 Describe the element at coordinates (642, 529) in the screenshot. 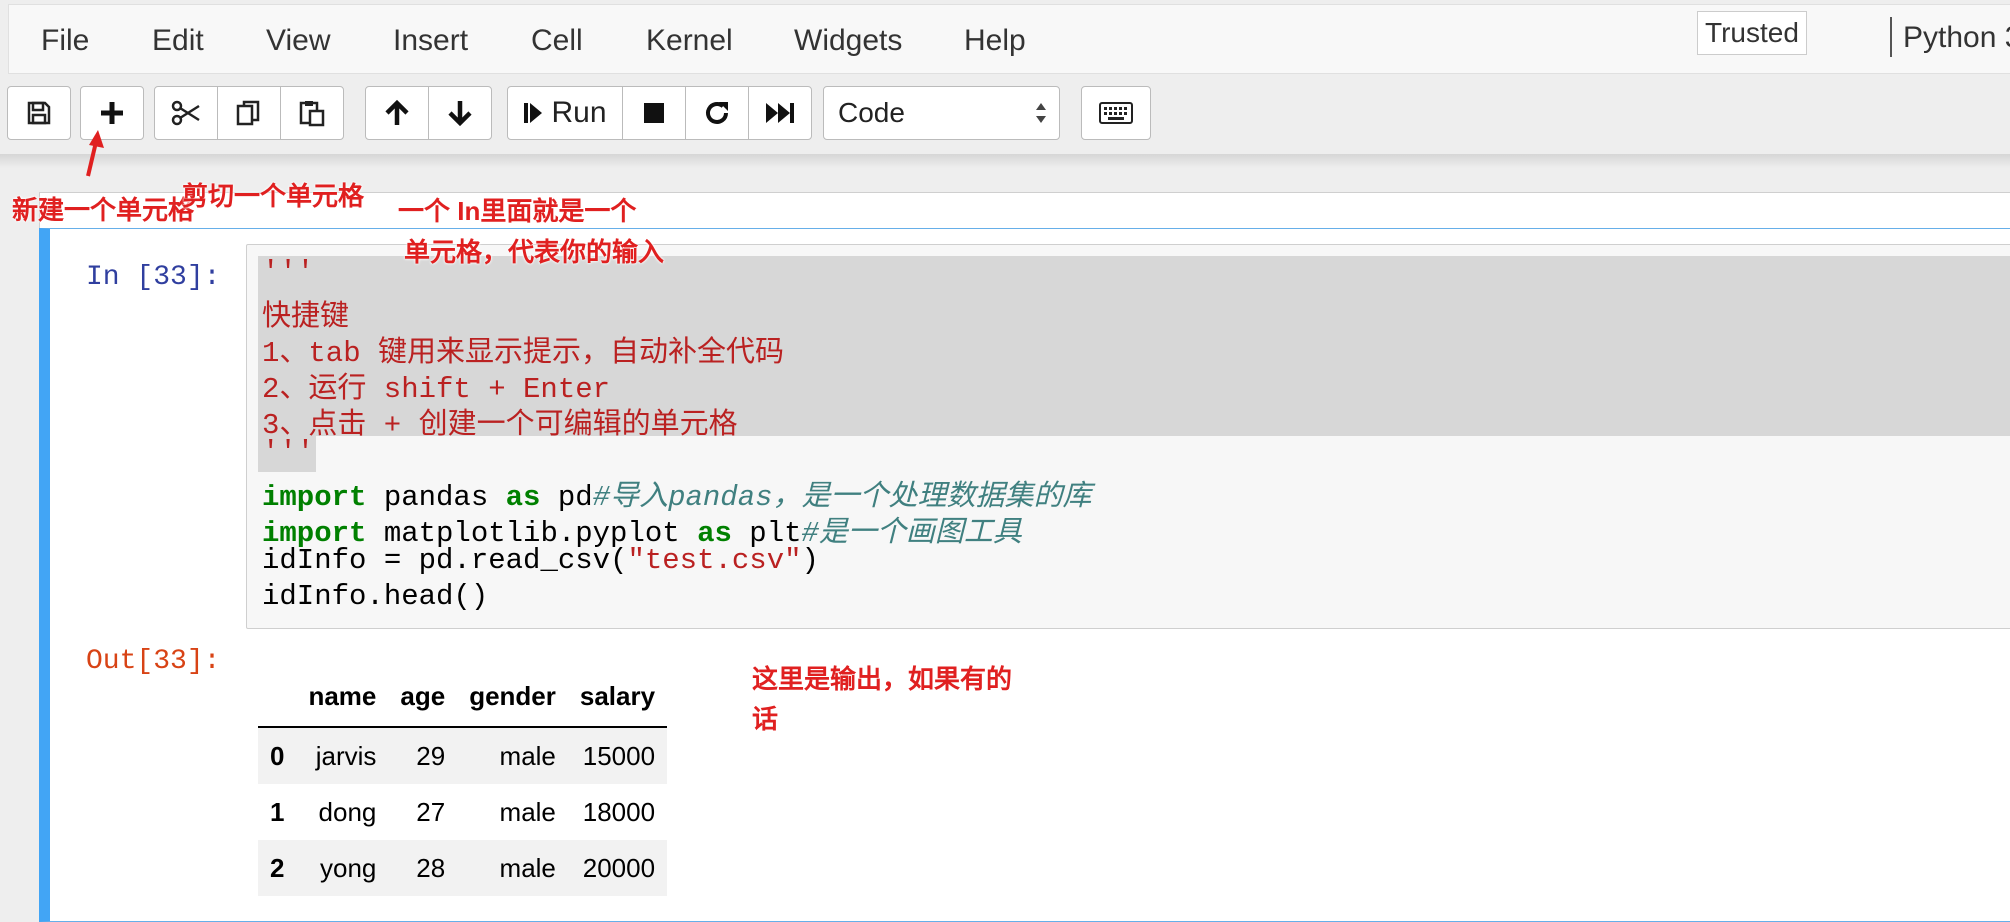

I see `code-line-8: import matplotlib.pyplot as plt#是一个画图工具` at that location.